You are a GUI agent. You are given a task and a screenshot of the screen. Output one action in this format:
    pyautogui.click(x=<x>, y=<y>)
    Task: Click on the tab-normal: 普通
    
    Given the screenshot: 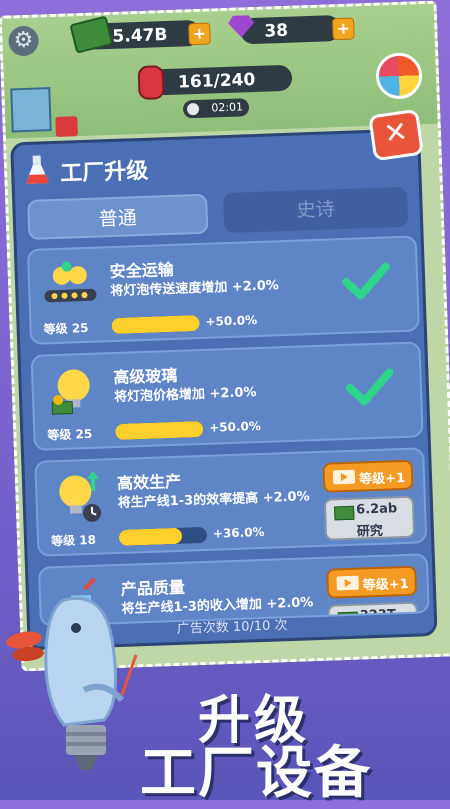 What is the action you would take?
    pyautogui.click(x=118, y=216)
    